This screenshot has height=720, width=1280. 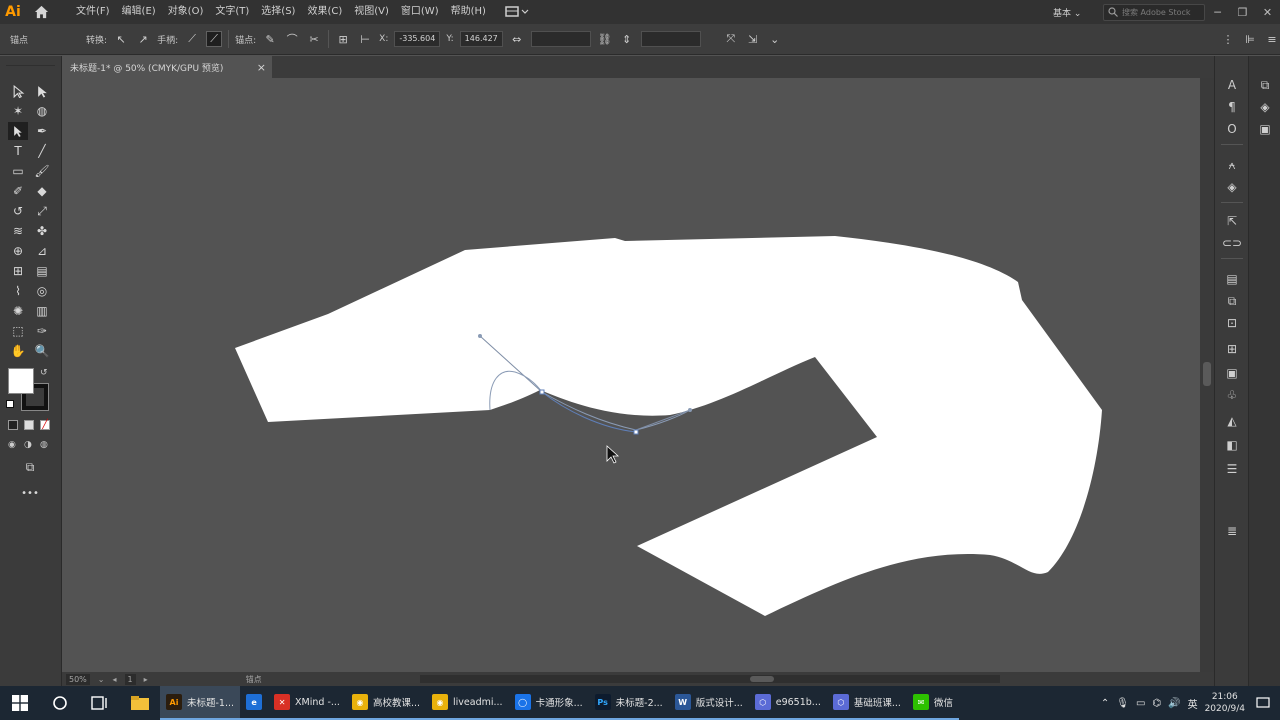 I want to click on connect-anchor-icon: ⌒, so click(x=292, y=39).